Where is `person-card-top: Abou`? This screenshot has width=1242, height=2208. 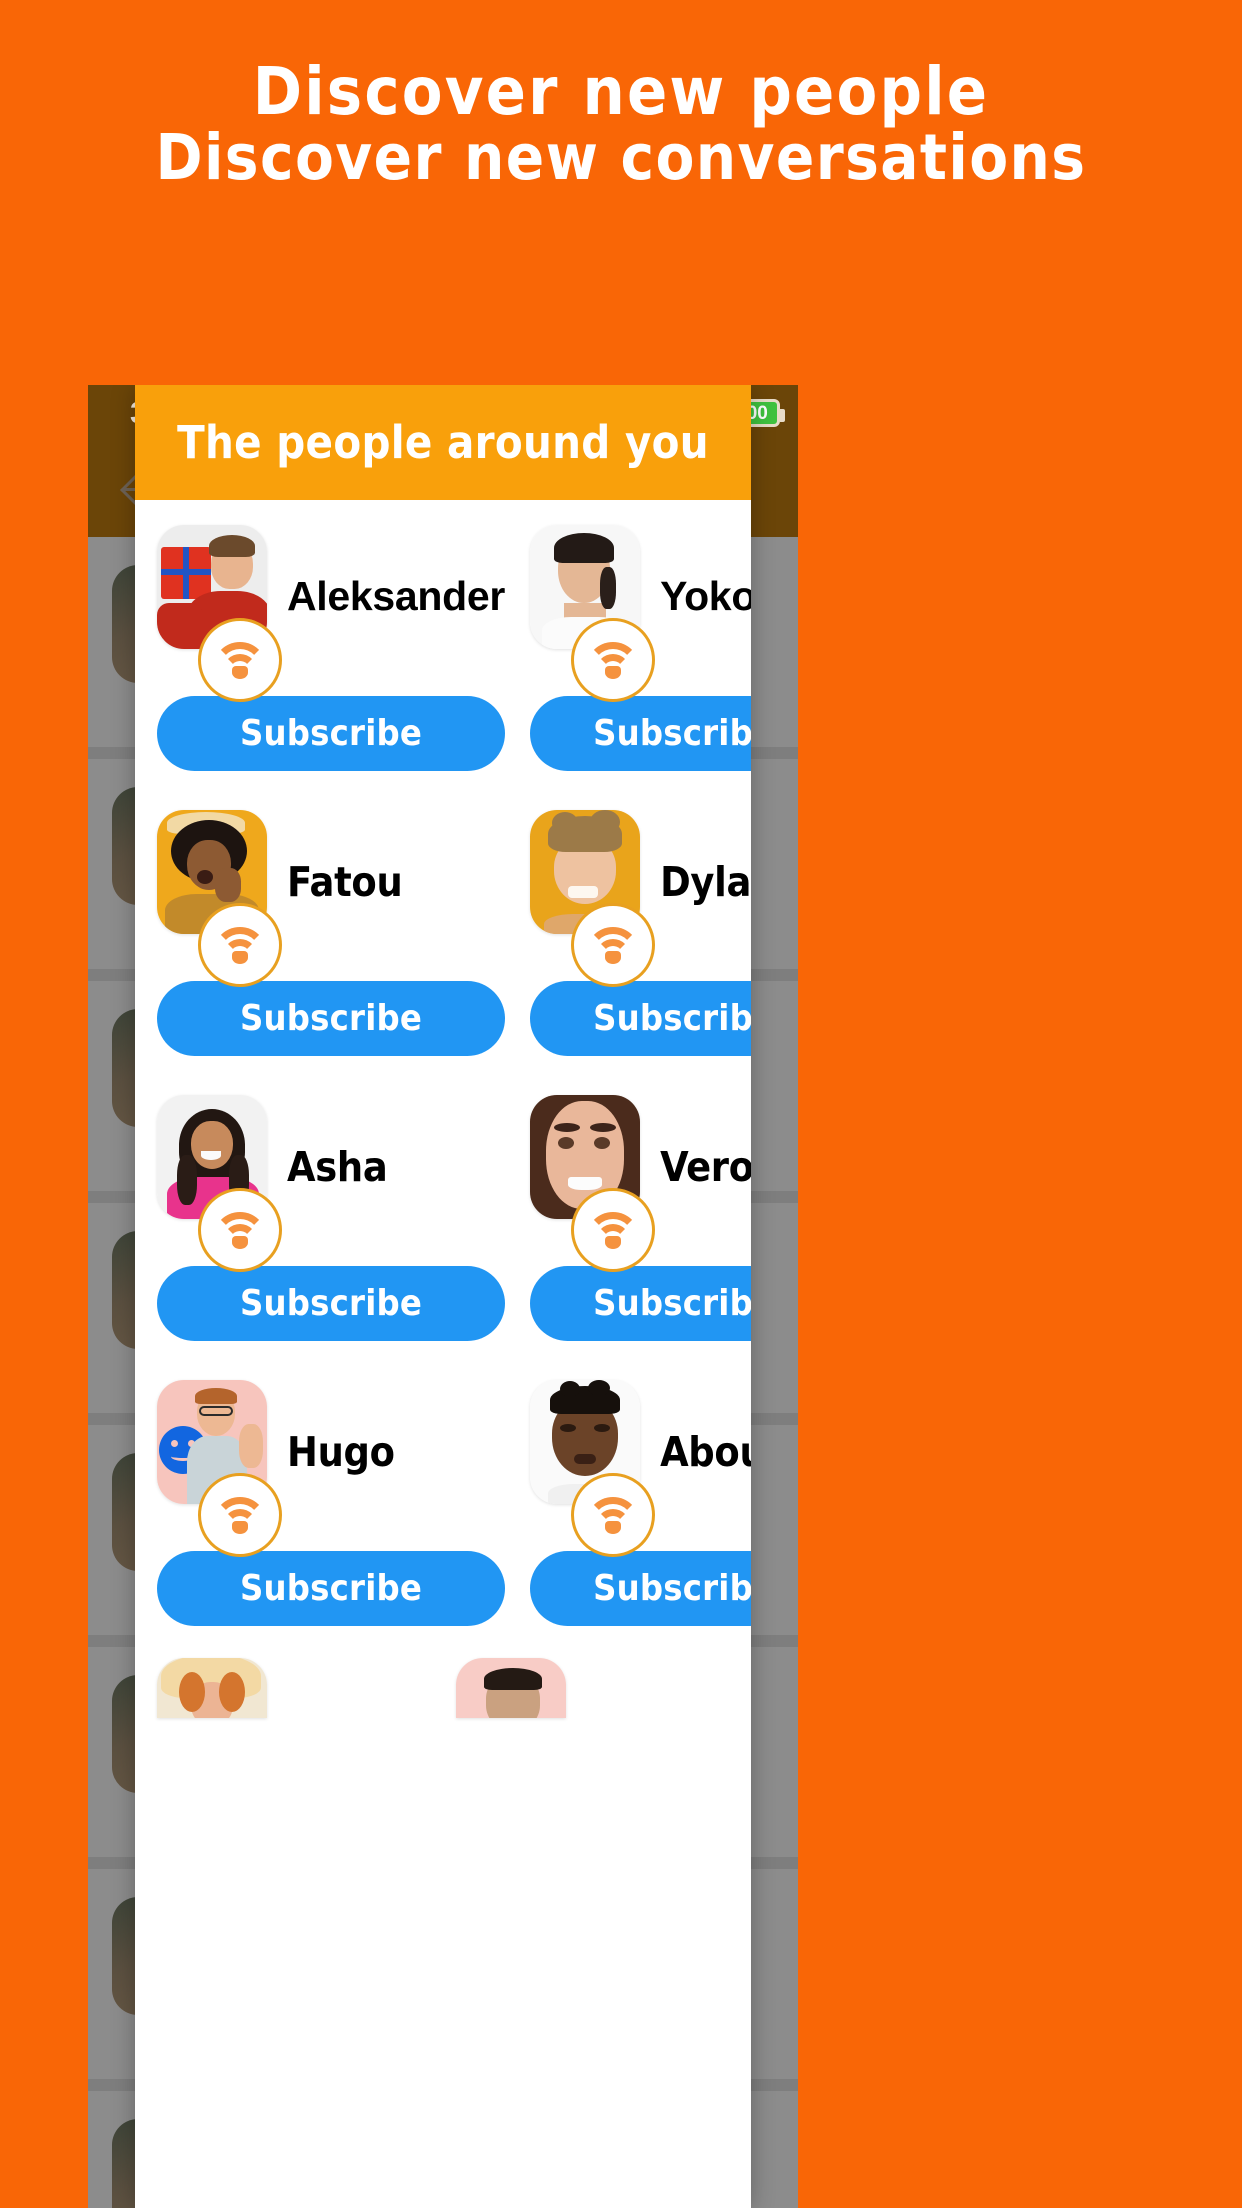
person-card-top: Abou is located at coordinates (640, 1465).